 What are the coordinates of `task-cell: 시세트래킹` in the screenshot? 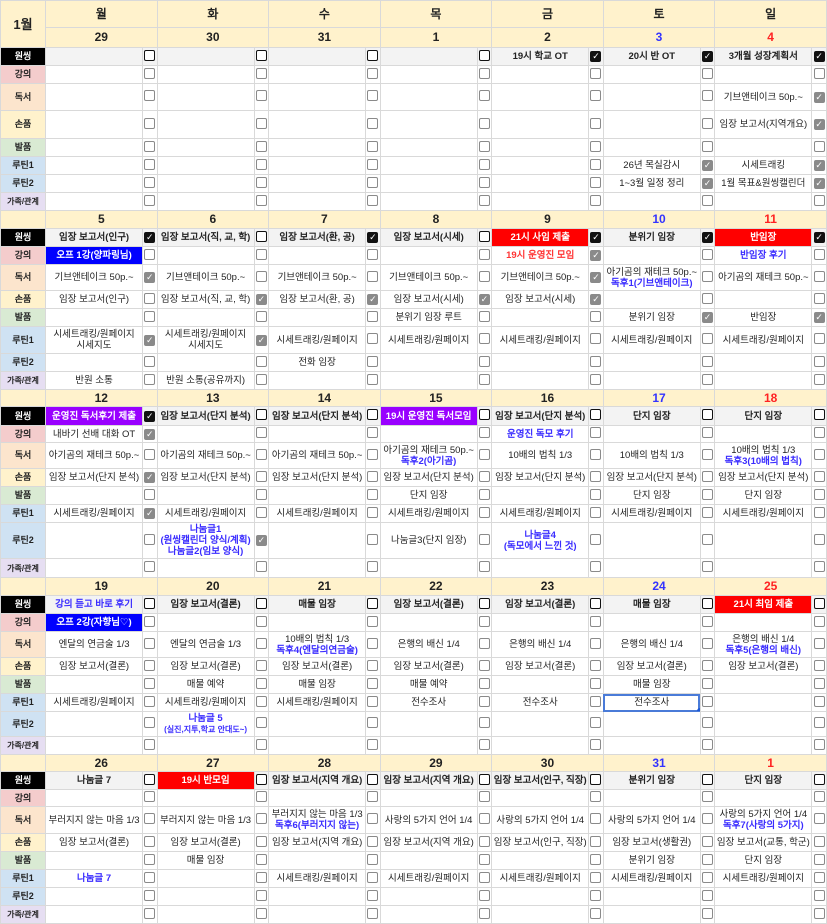 It's located at (763, 165).